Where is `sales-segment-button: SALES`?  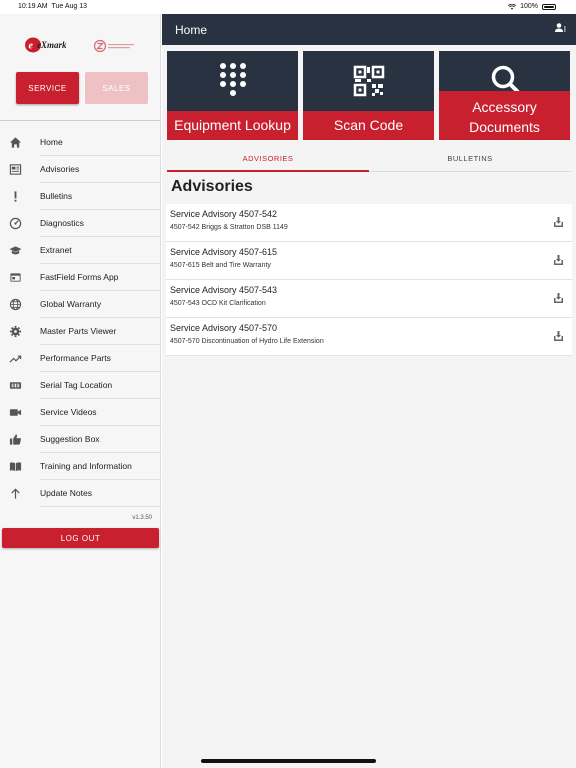
sales-segment-button: SALES is located at coordinates (116, 88).